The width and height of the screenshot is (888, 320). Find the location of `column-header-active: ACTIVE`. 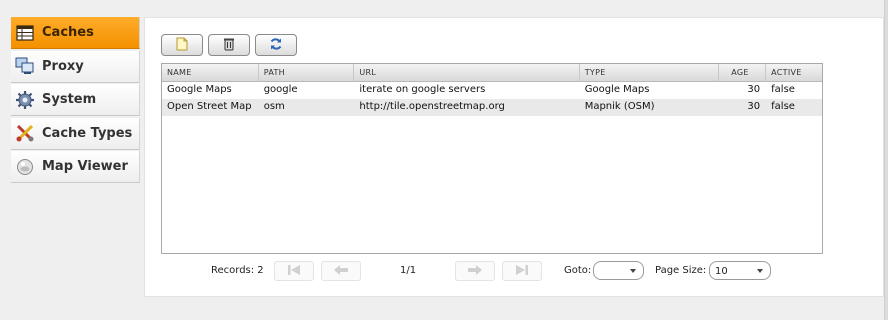

column-header-active: ACTIVE is located at coordinates (794, 73).